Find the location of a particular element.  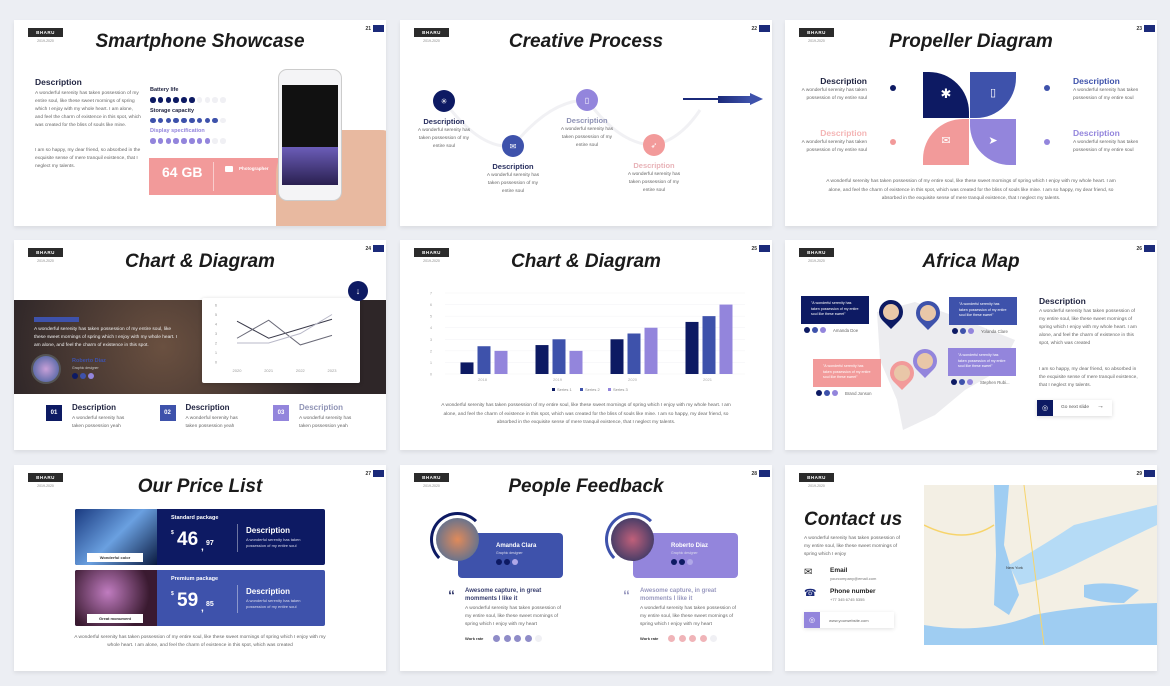

website-value: www.yourwebsite.com is located at coordinates (849, 620).